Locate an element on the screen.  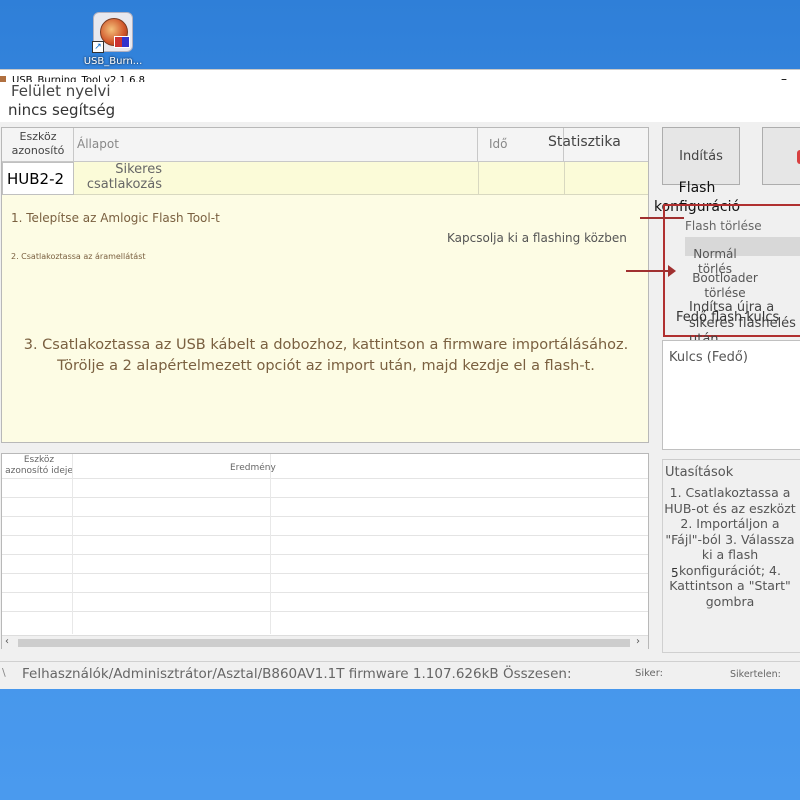
instruction-step-2: 2. Csatlakoztassa az áramellátást is located at coordinates (78, 256).